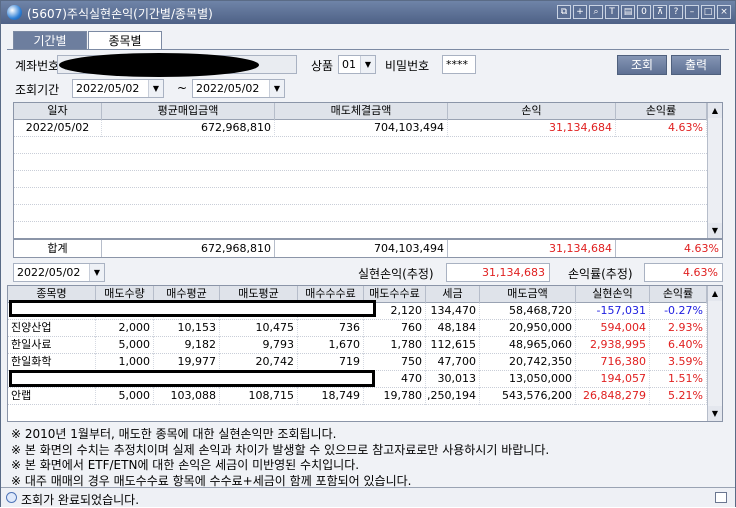  Describe the element at coordinates (678, 362) in the screenshot. I see `cell-rate: 3.59%` at that location.